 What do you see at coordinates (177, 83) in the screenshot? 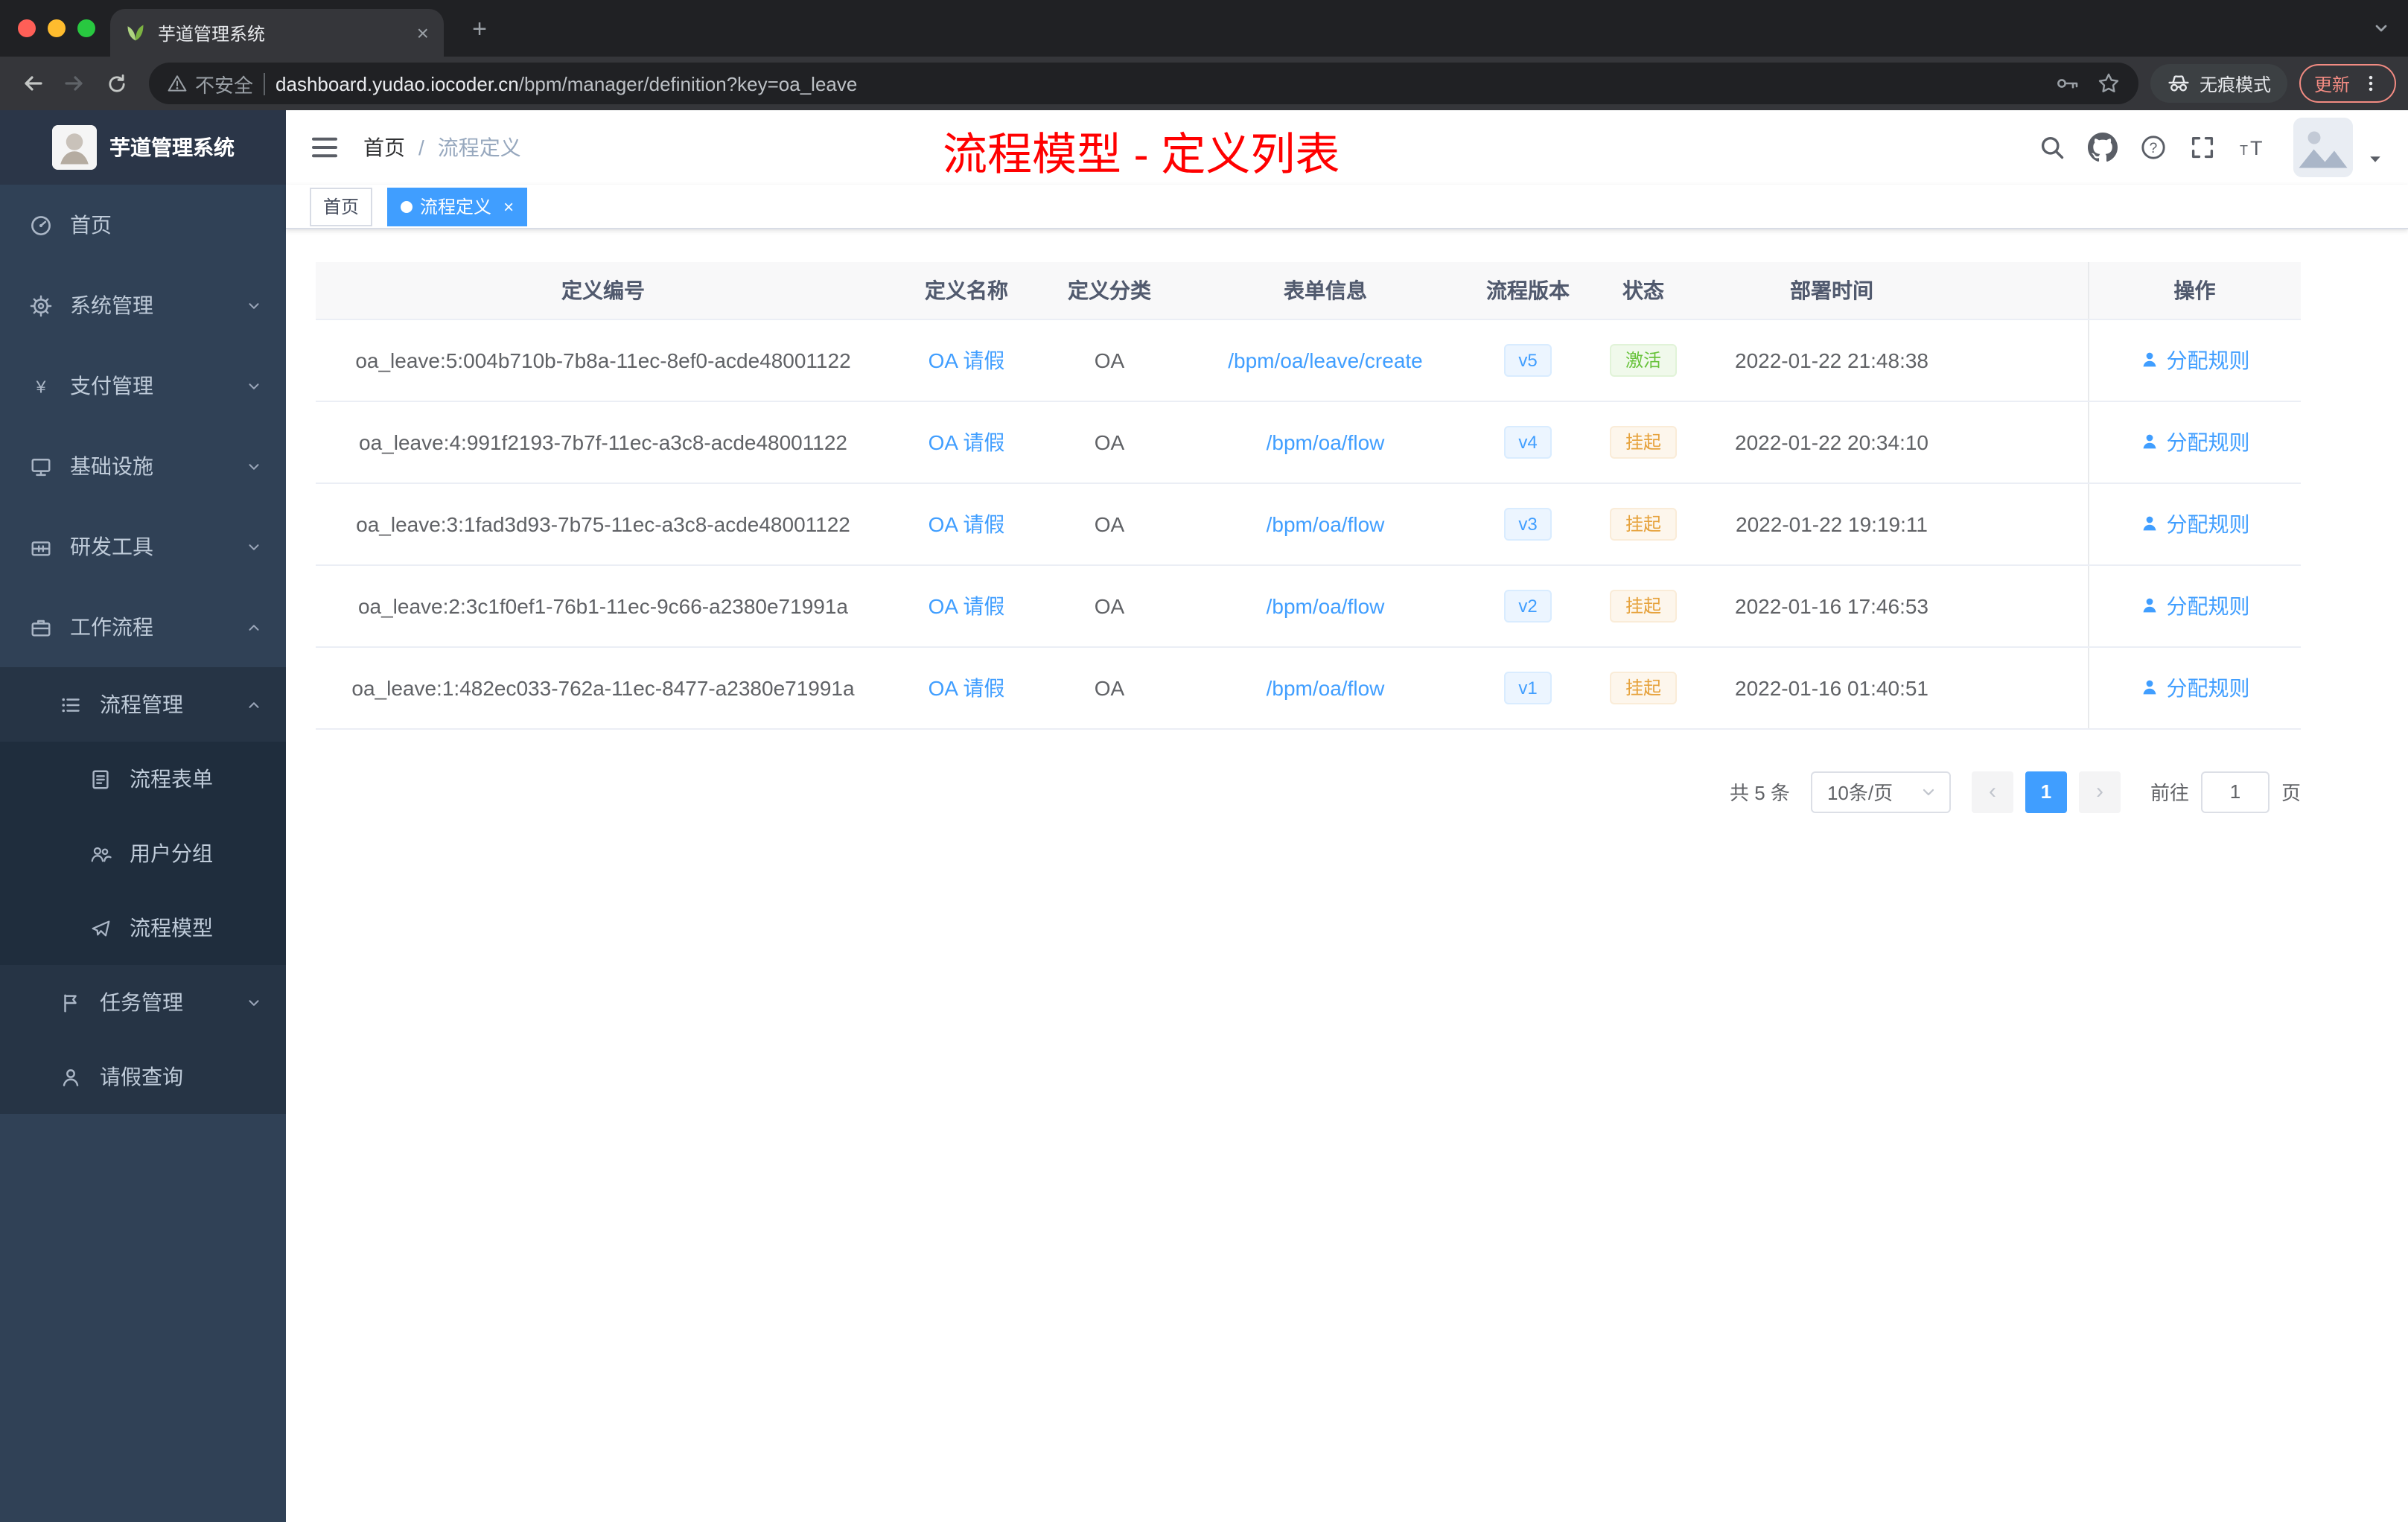
I see `warning-icon` at bounding box center [177, 83].